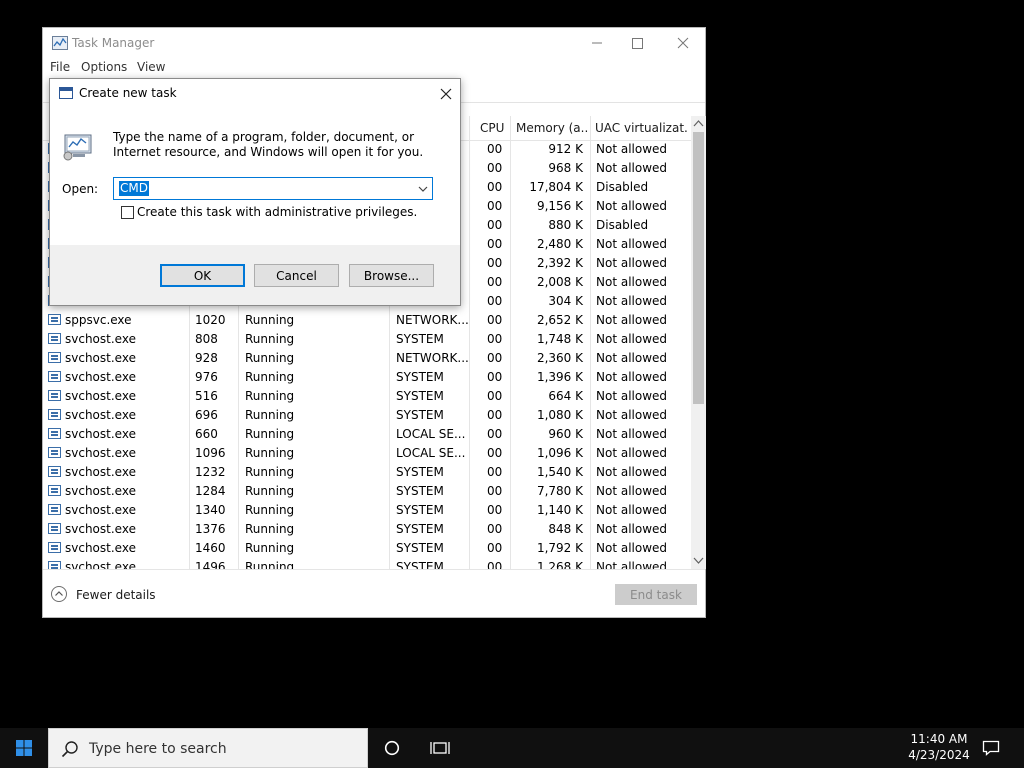 The height and width of the screenshot is (768, 1024). I want to click on process-memory: 1,096 K, so click(559, 453).